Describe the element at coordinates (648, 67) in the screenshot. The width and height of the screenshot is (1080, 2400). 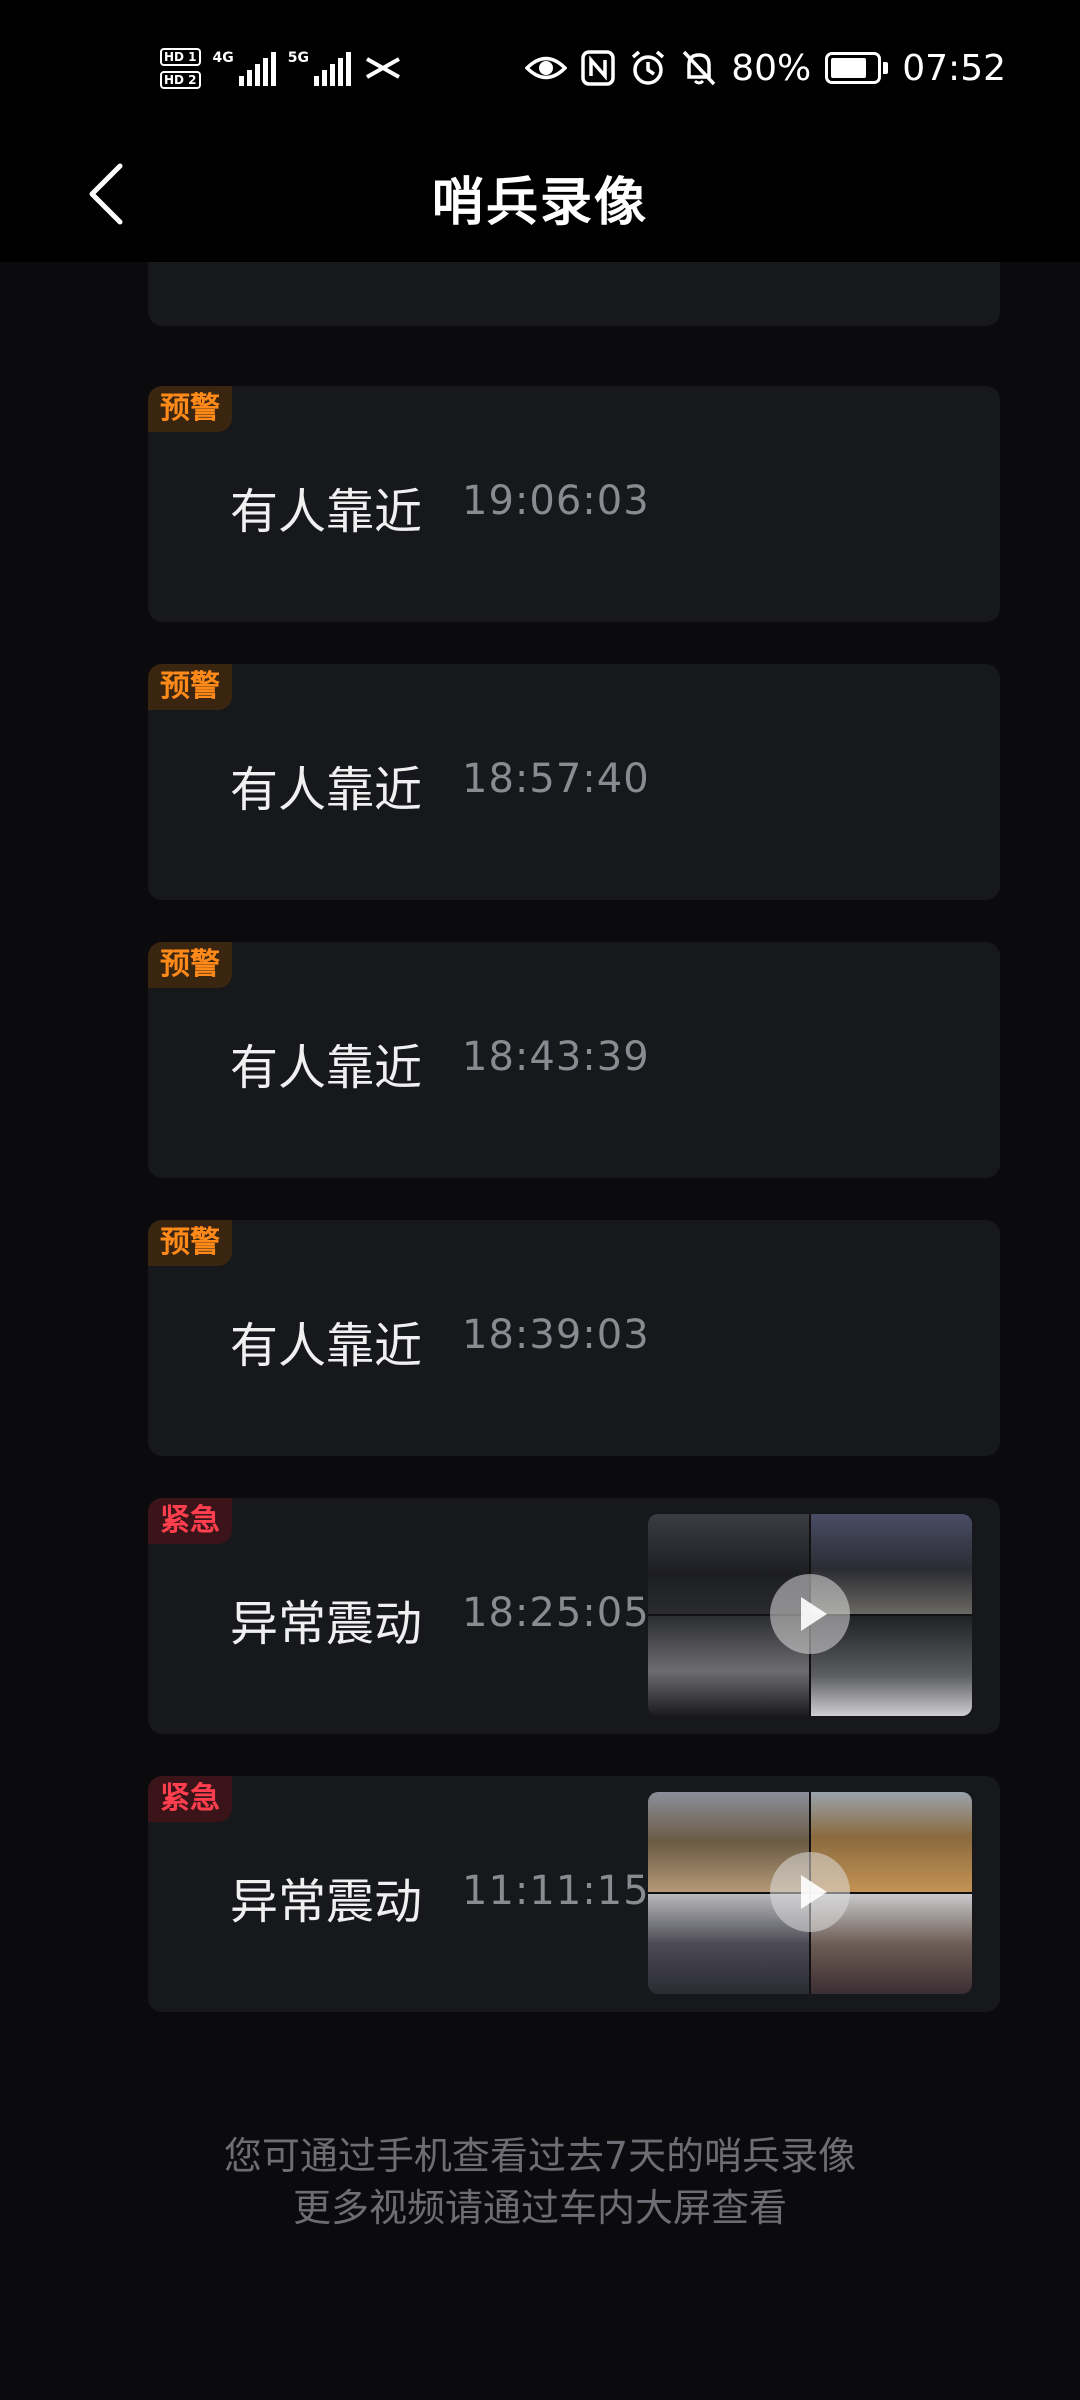
I see `alarm-icon` at that location.